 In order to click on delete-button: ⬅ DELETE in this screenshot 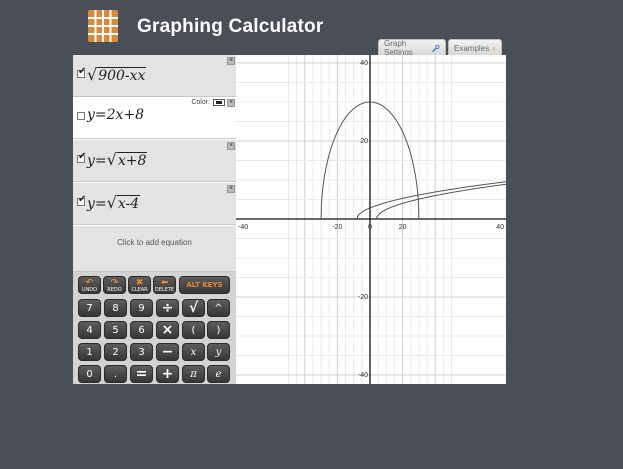, I will do `click(164, 285)`.